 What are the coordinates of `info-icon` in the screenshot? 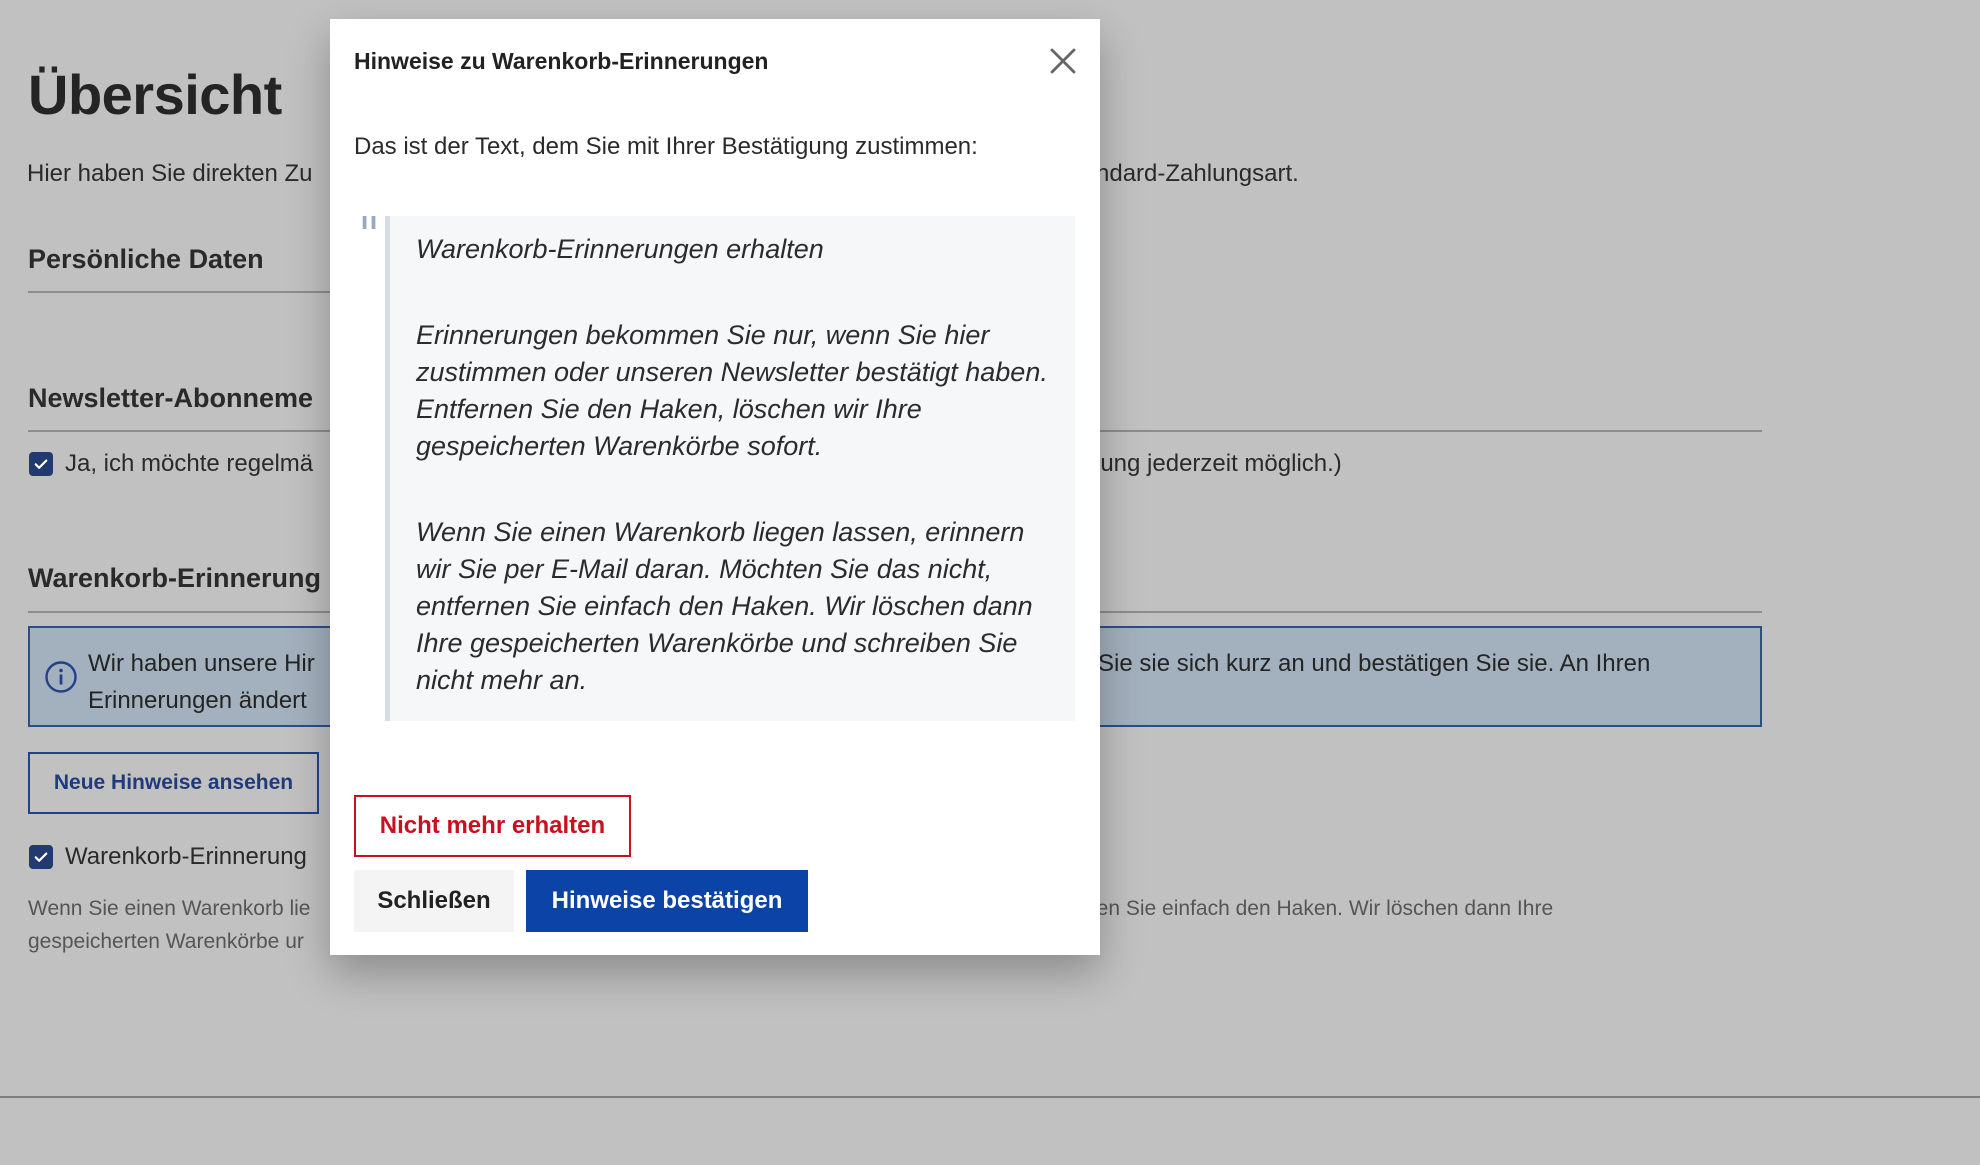 It's located at (61, 677).